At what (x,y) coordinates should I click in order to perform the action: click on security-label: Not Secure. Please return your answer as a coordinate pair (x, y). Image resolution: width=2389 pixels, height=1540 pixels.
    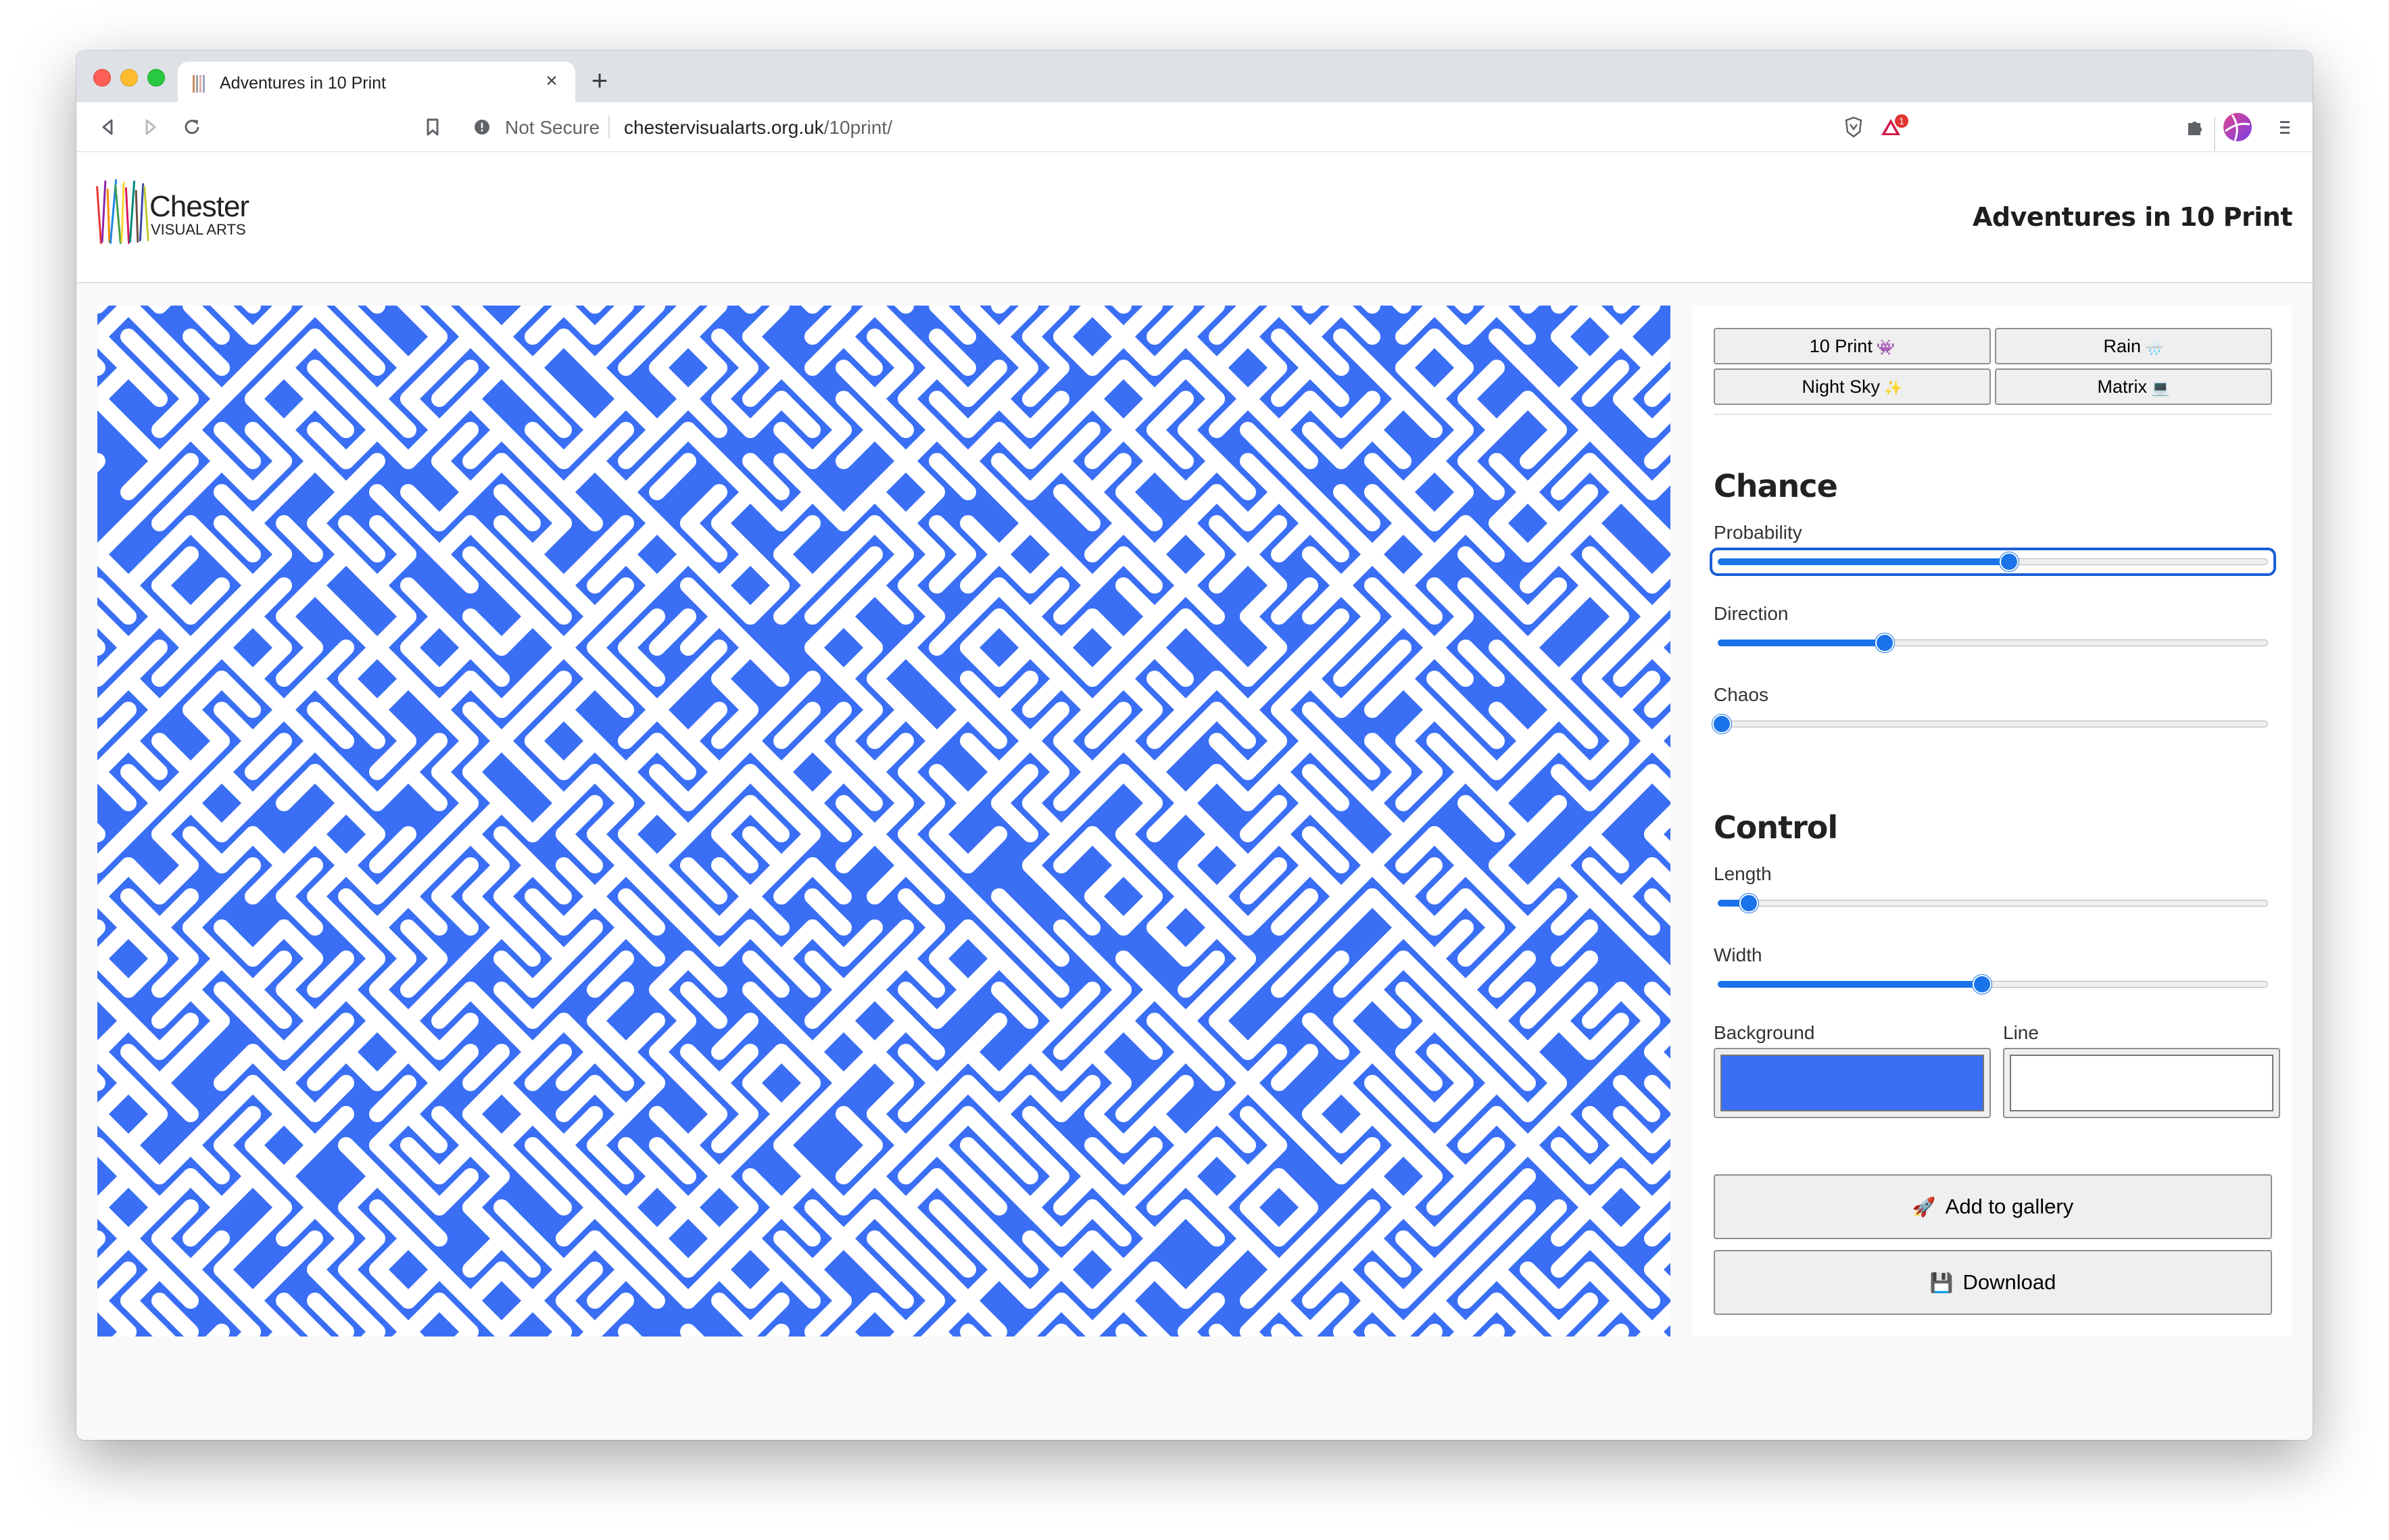
    Looking at the image, I should click on (552, 127).